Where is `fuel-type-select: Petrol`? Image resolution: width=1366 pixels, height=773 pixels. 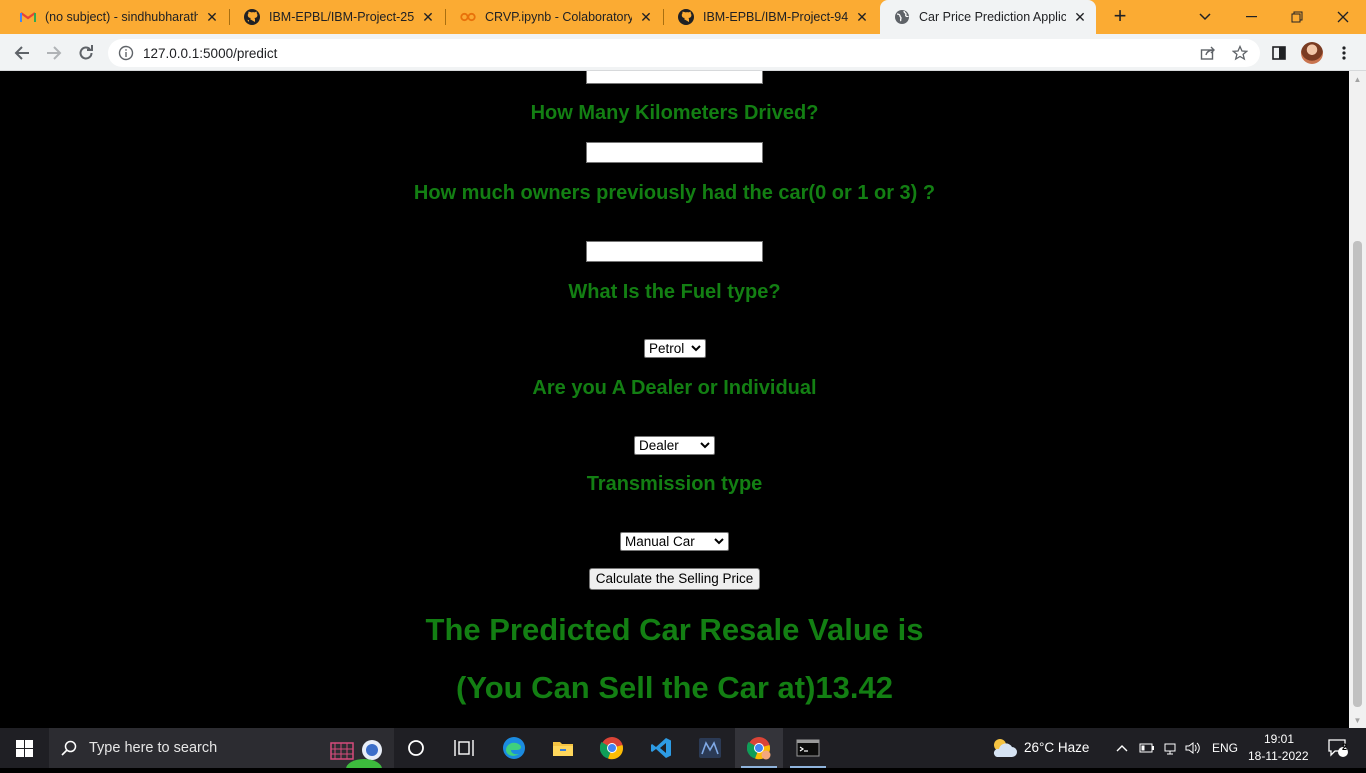
fuel-type-select: Petrol is located at coordinates (675, 348).